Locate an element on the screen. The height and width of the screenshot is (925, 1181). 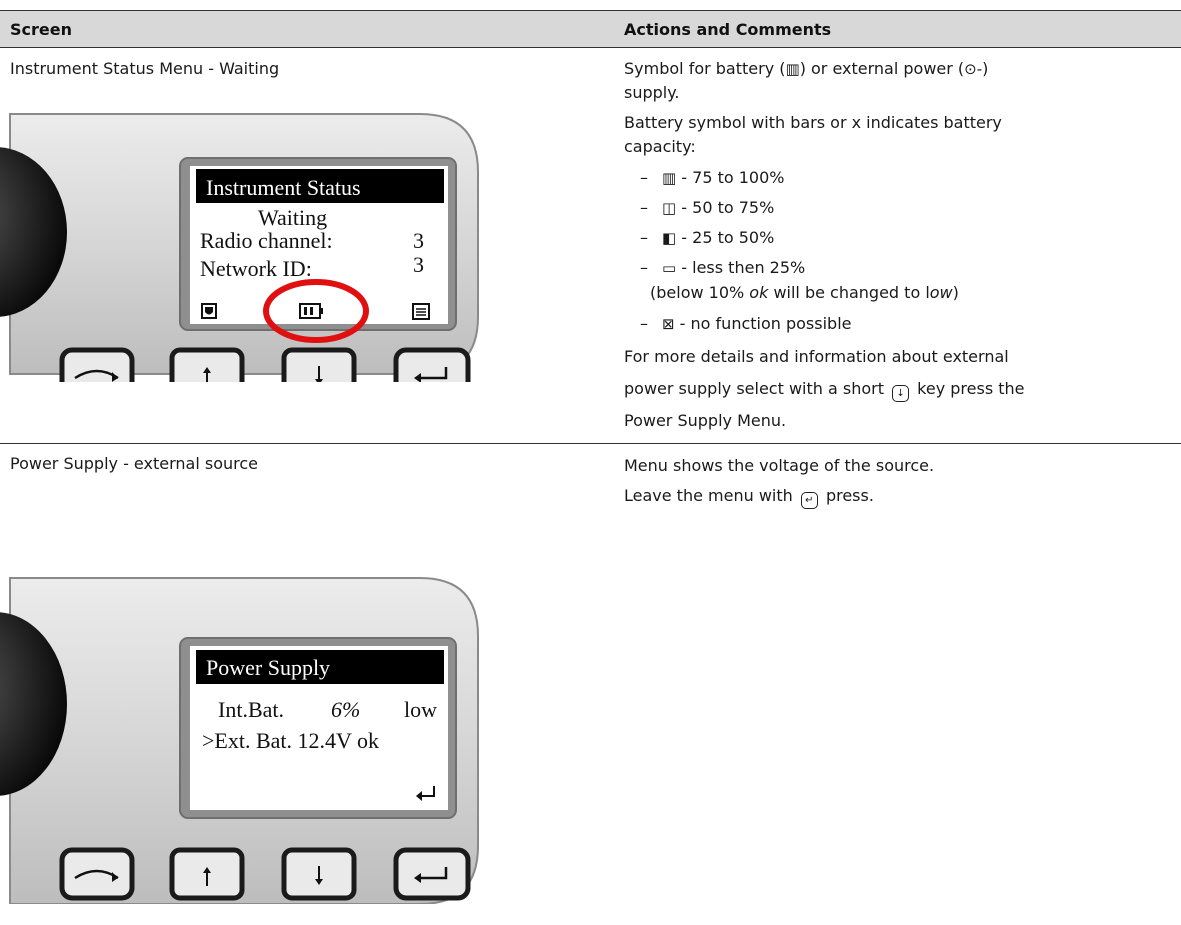
capacity-note: (below 10% ok will be changed to low) is located at coordinates (804, 292).